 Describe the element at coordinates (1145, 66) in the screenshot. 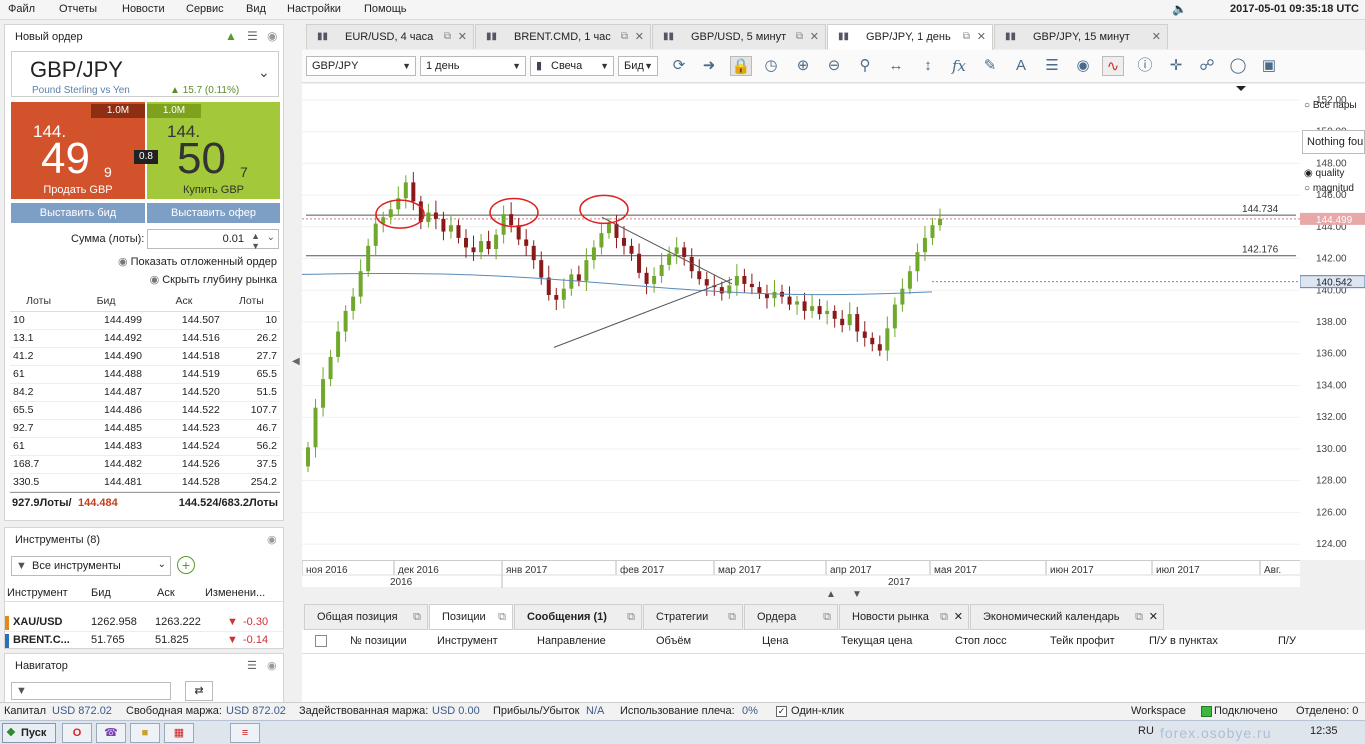

I see `info-icon: ⓘ` at that location.